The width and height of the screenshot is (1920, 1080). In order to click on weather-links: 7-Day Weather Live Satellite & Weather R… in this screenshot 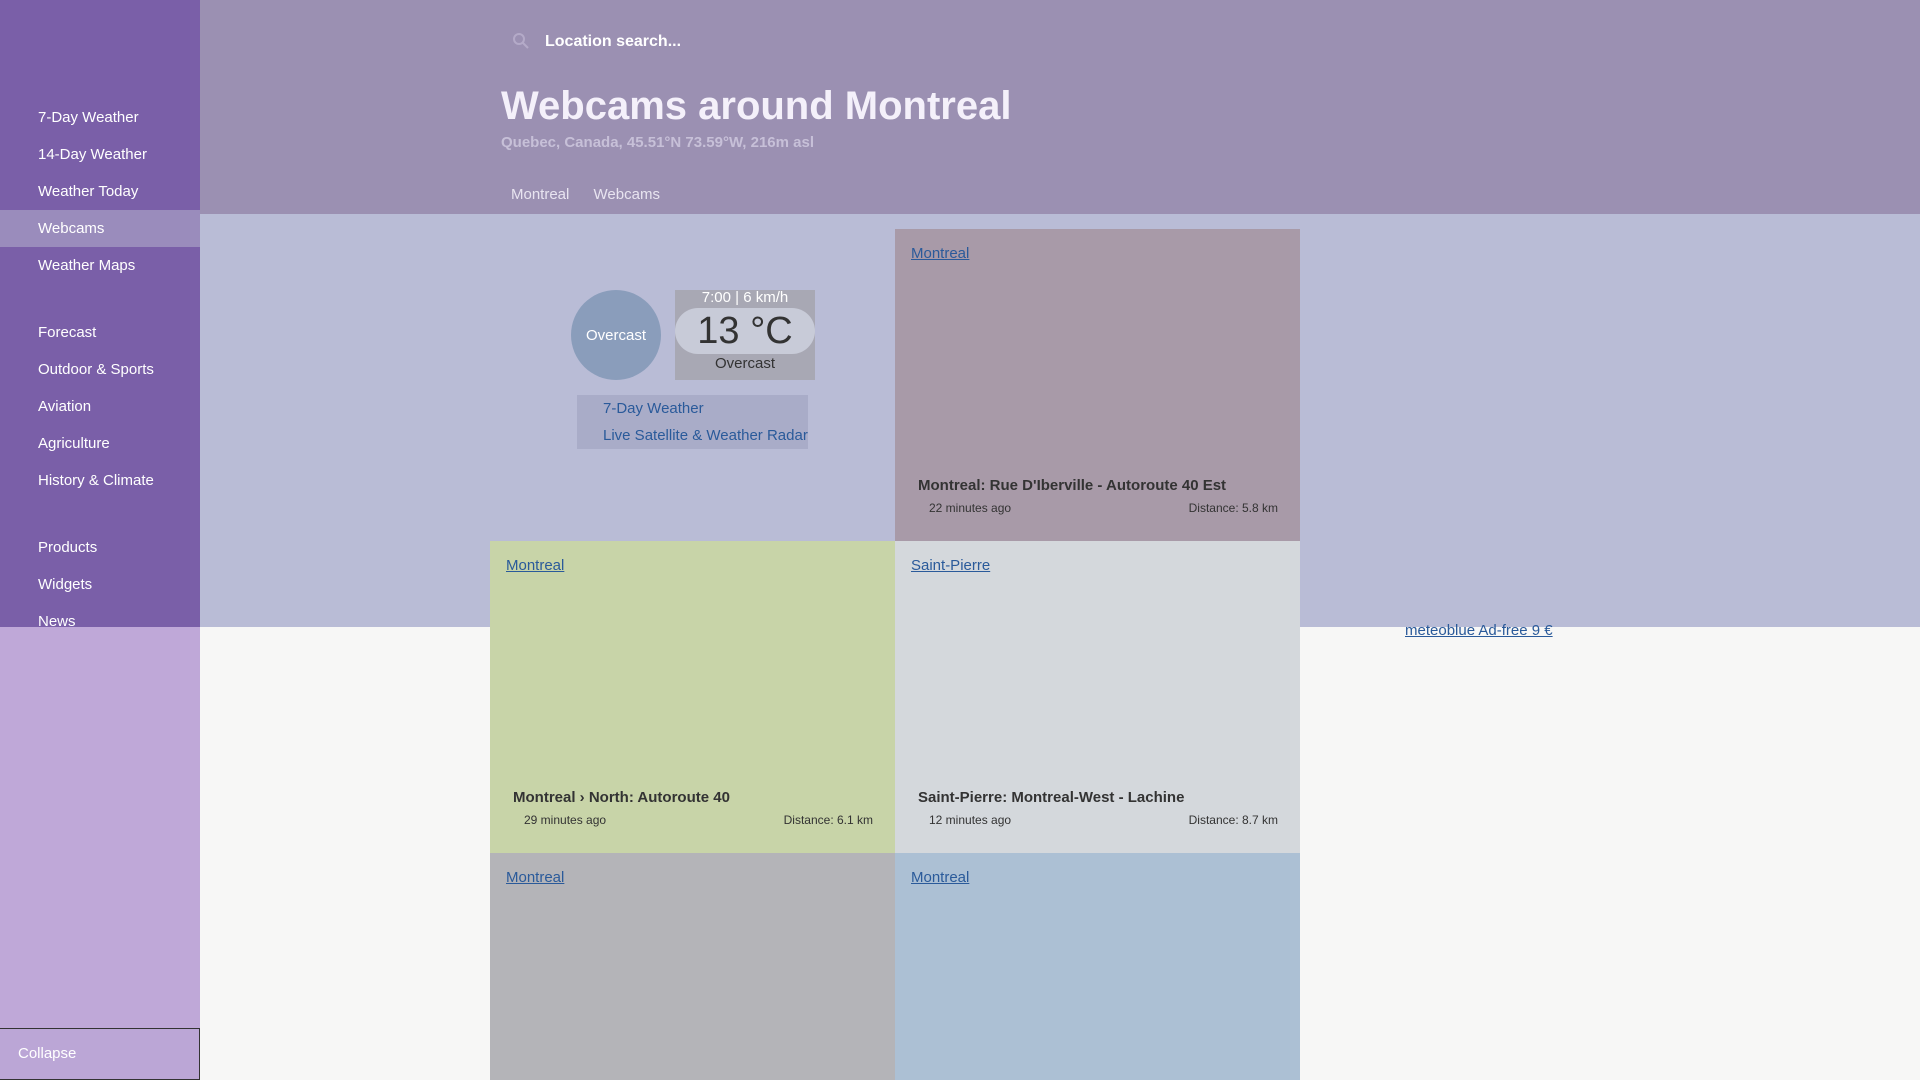, I will do `click(692, 422)`.